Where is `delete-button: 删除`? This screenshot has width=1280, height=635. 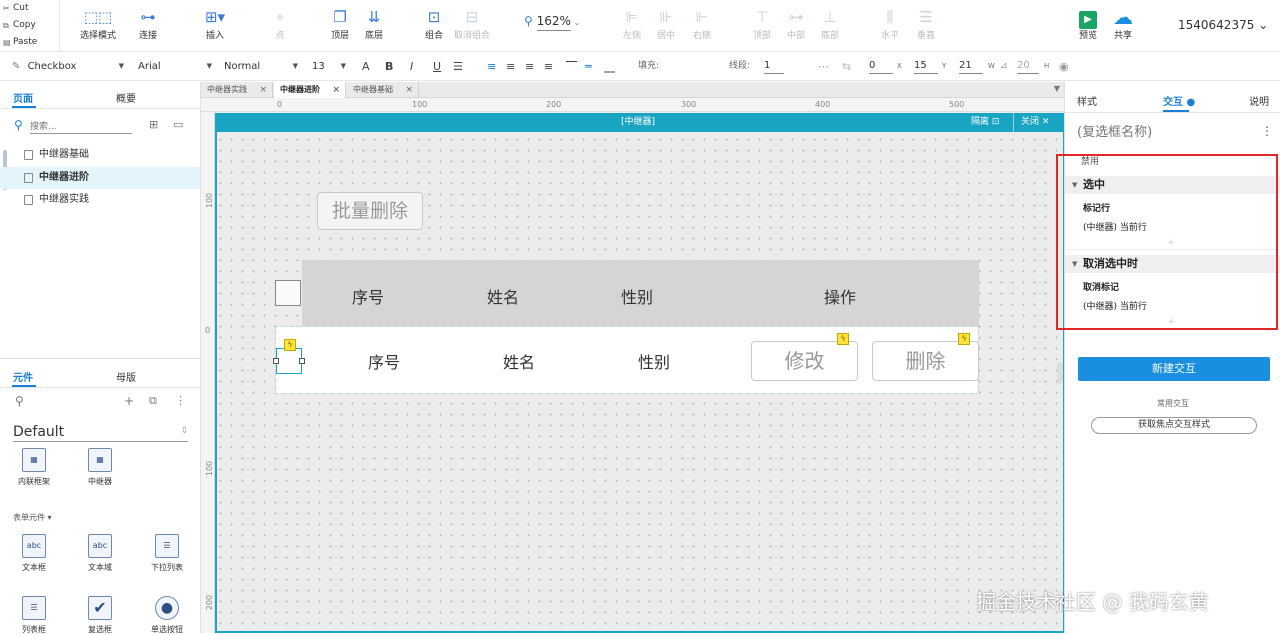 delete-button: 删除 is located at coordinates (925, 361).